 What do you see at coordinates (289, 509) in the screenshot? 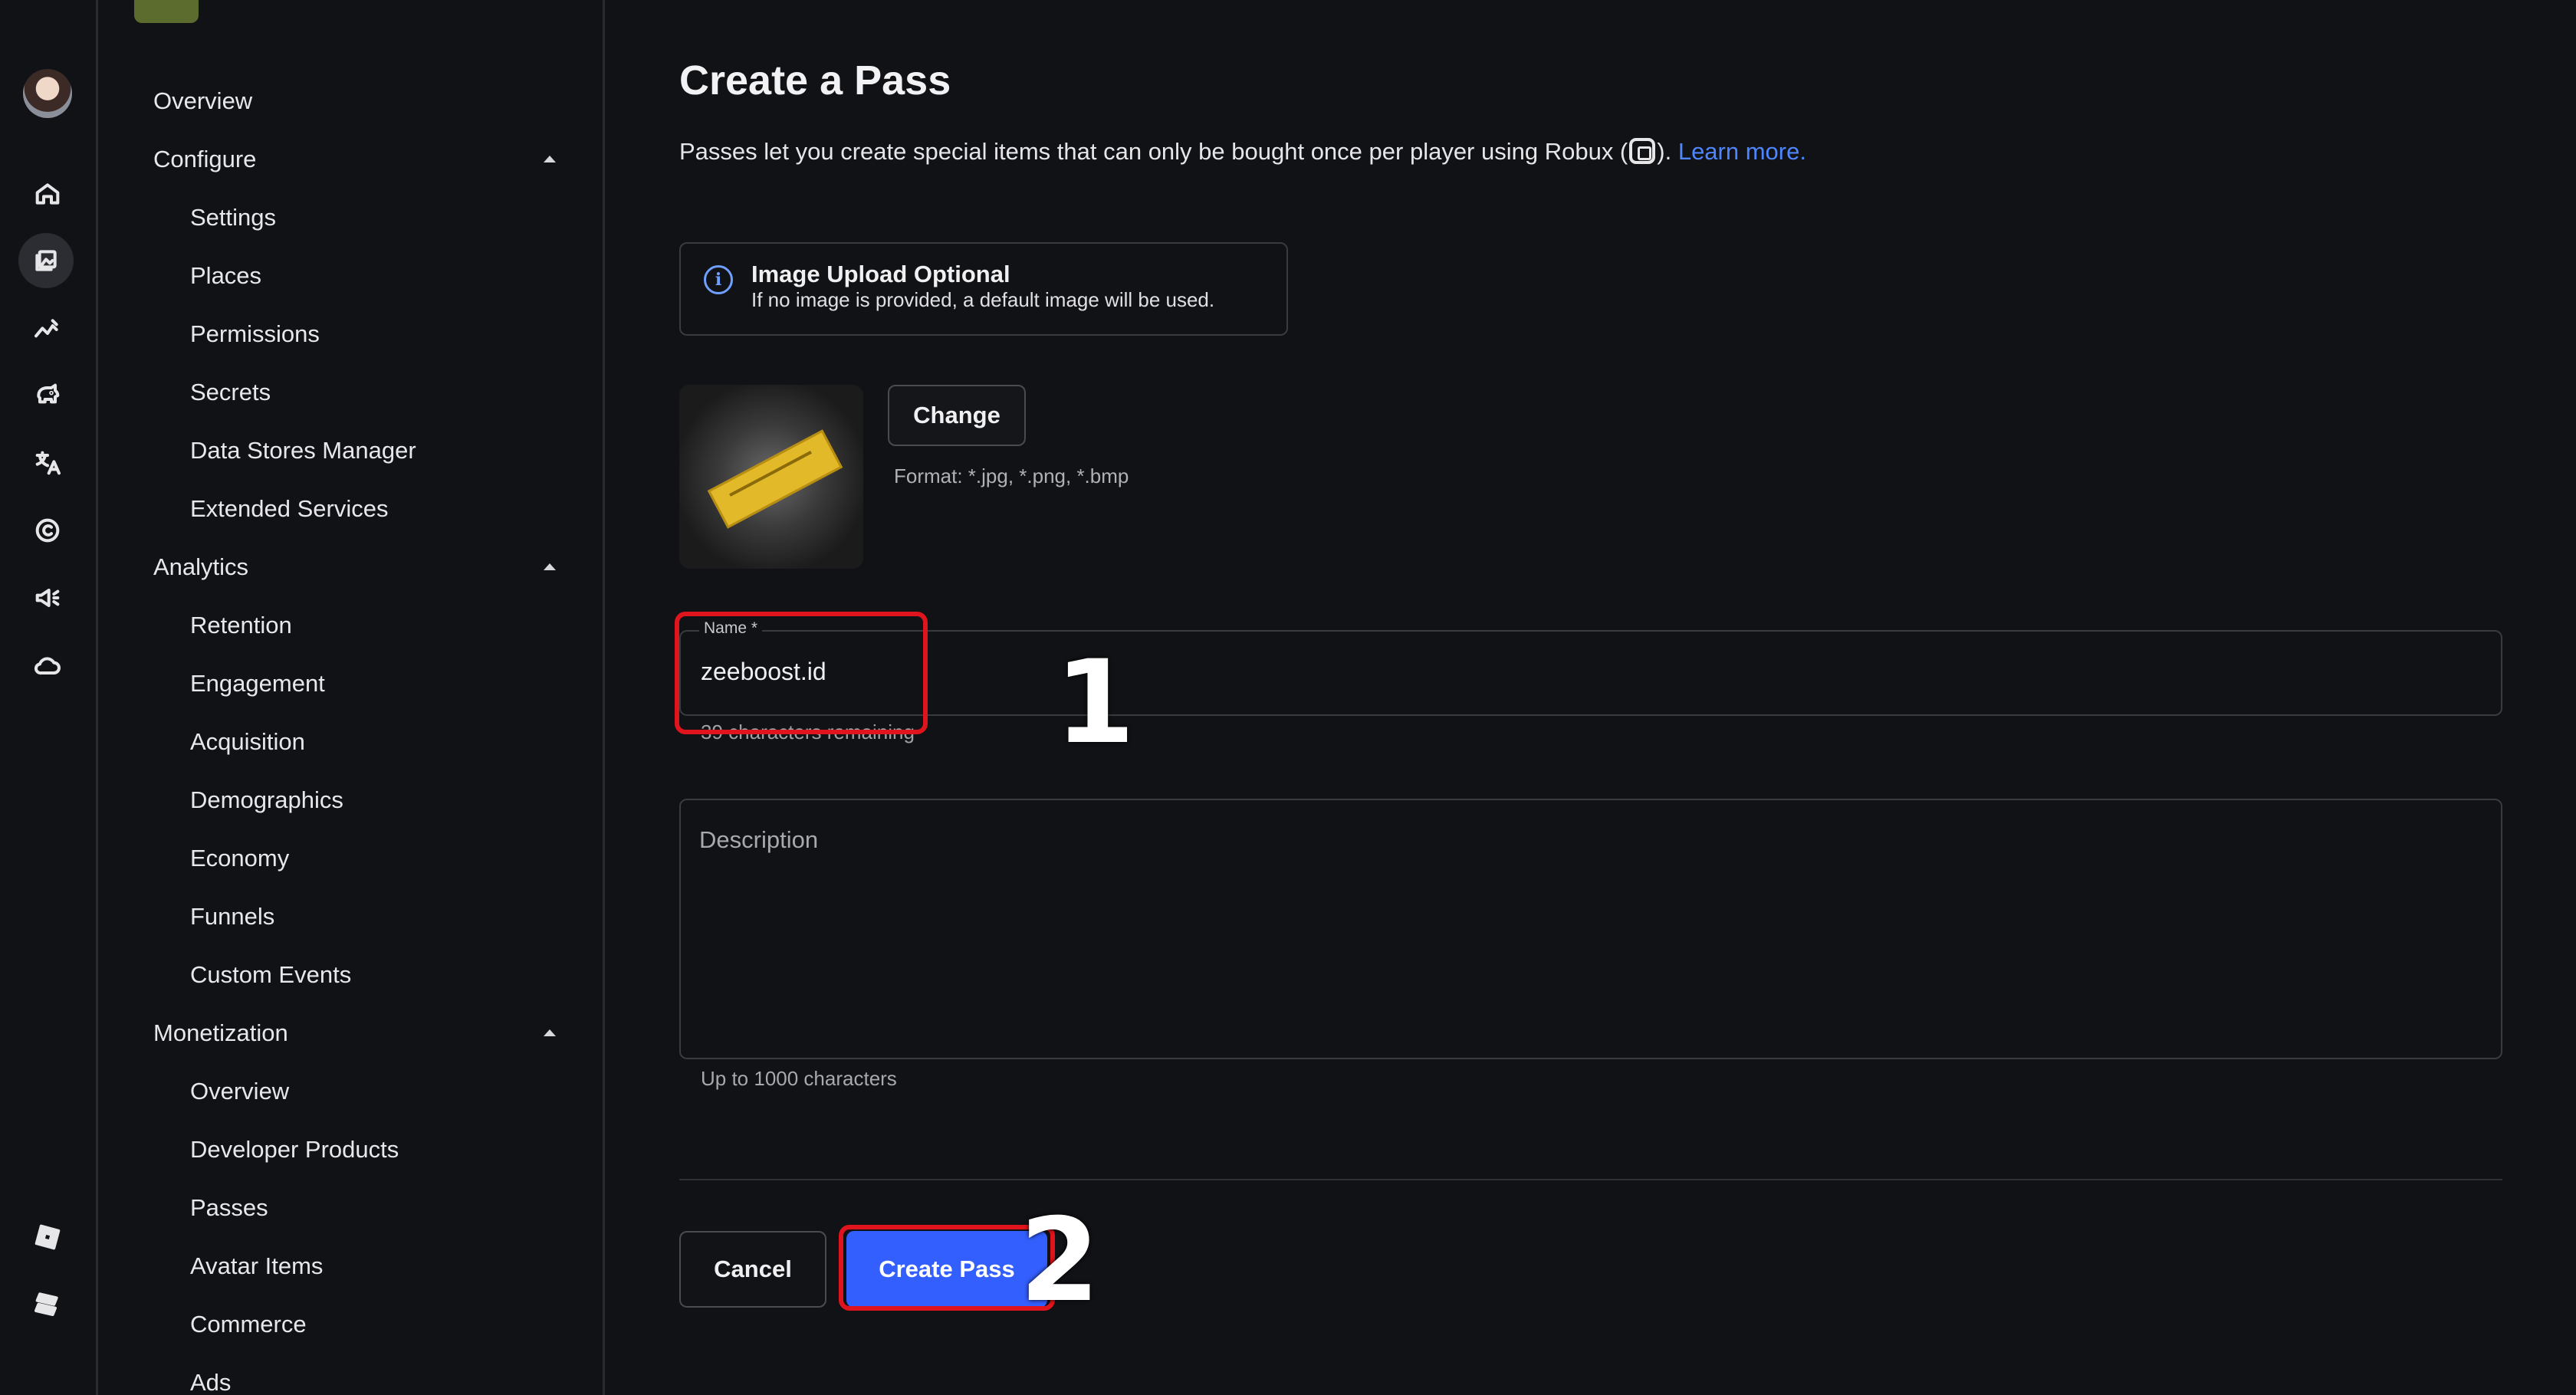
I see `sidebar-item-extended-services: Extended Services` at bounding box center [289, 509].